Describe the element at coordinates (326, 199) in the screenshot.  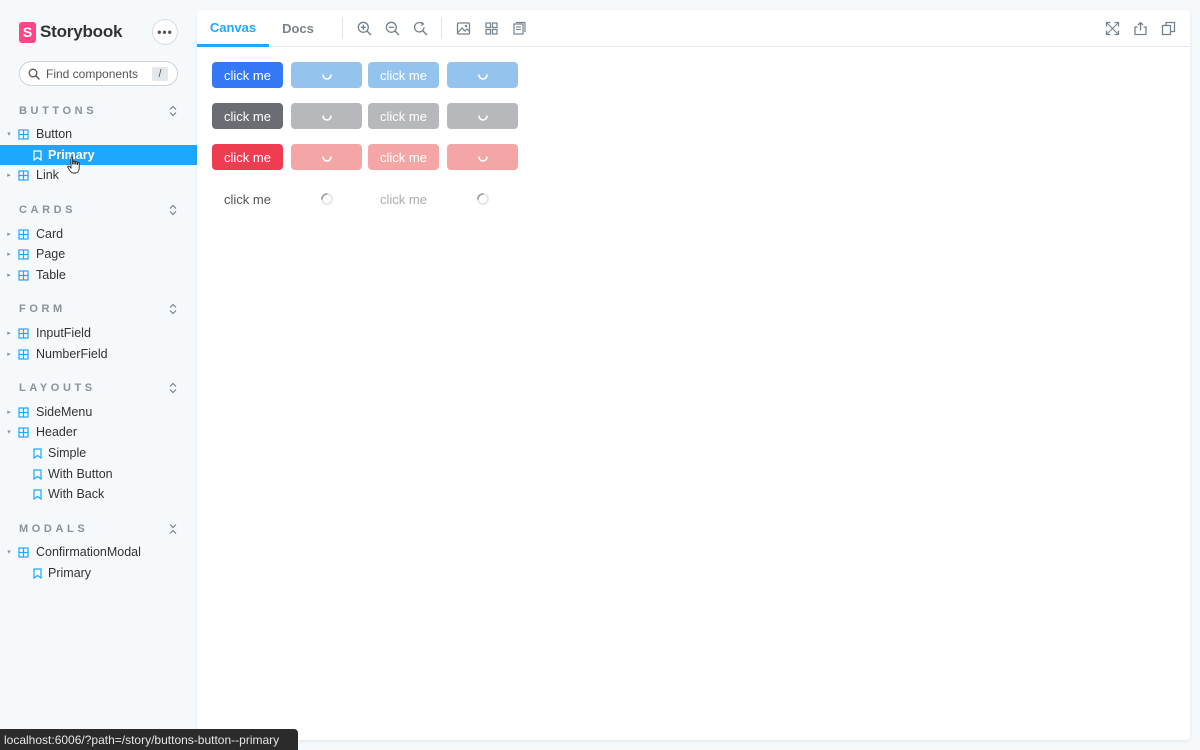
I see `text-loading-button` at that location.